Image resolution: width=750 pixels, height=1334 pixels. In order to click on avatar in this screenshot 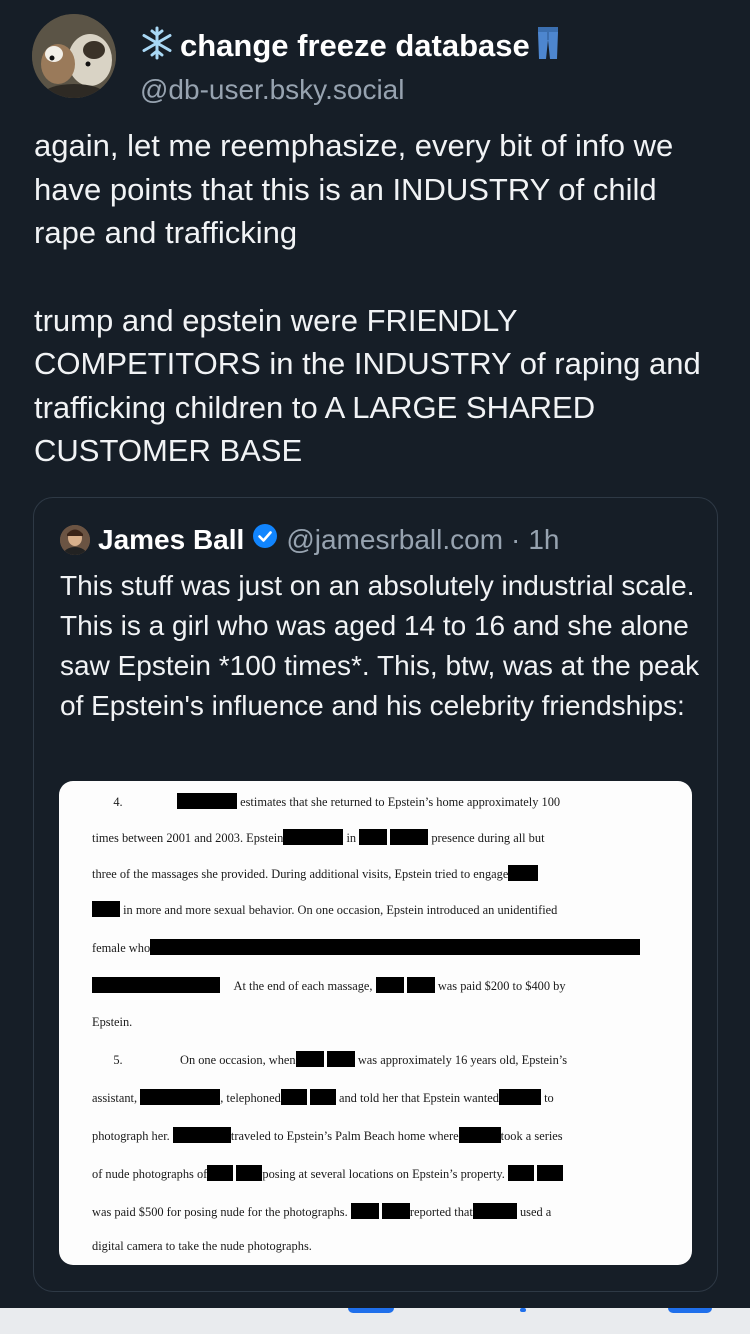, I will do `click(74, 56)`.